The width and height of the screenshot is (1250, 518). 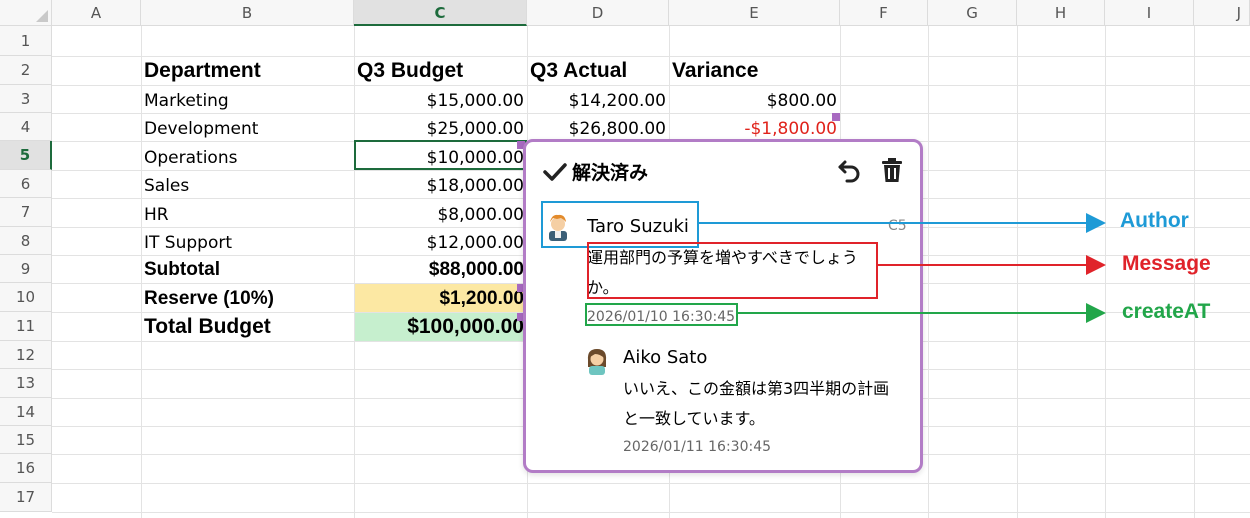 What do you see at coordinates (26, 383) in the screenshot?
I see `row-header-13: 13` at bounding box center [26, 383].